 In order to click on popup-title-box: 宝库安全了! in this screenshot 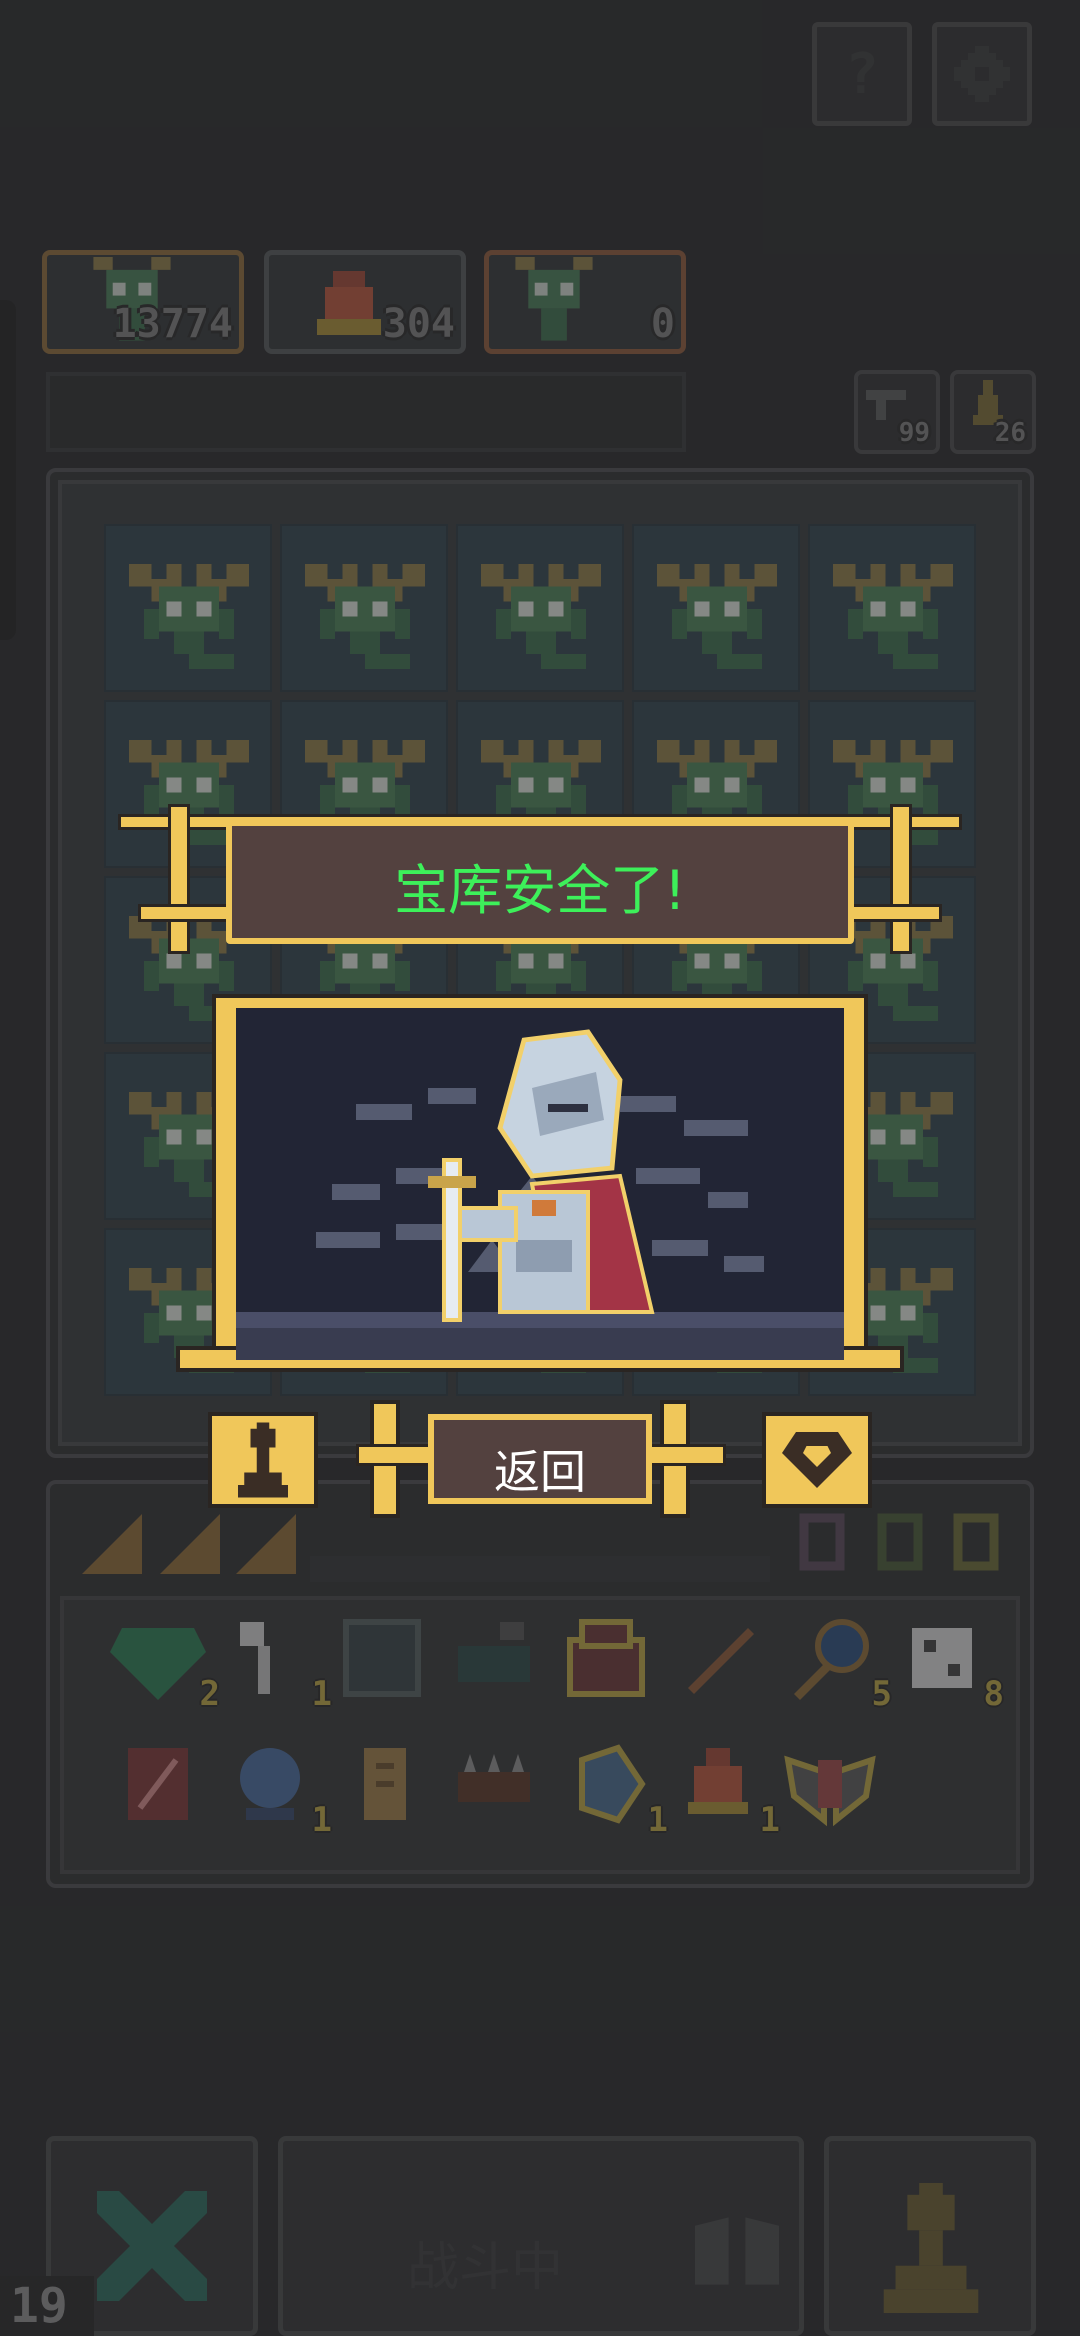, I will do `click(540, 882)`.